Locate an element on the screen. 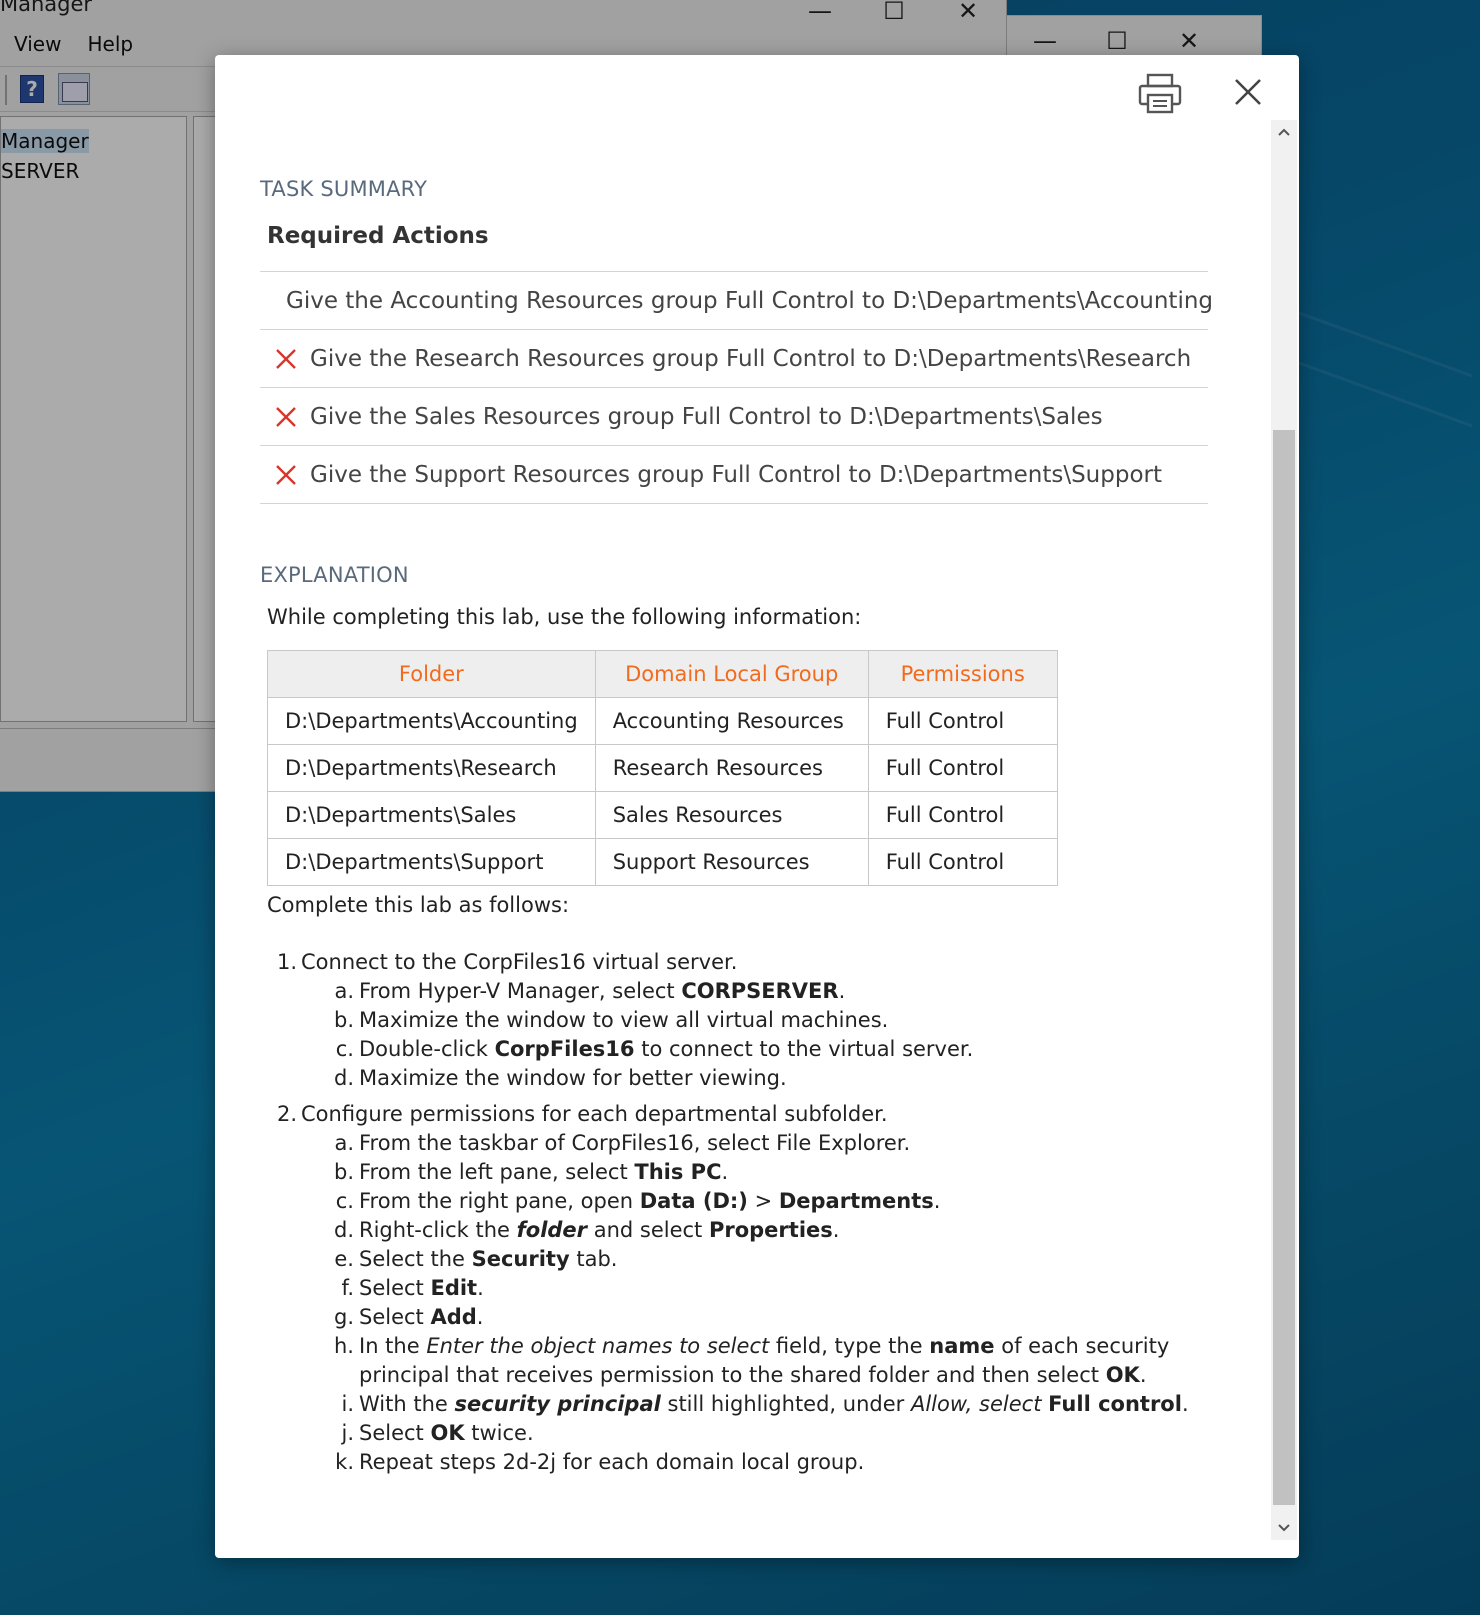 This screenshot has width=1480, height=1615. substep-bold: This PC is located at coordinates (678, 1172).